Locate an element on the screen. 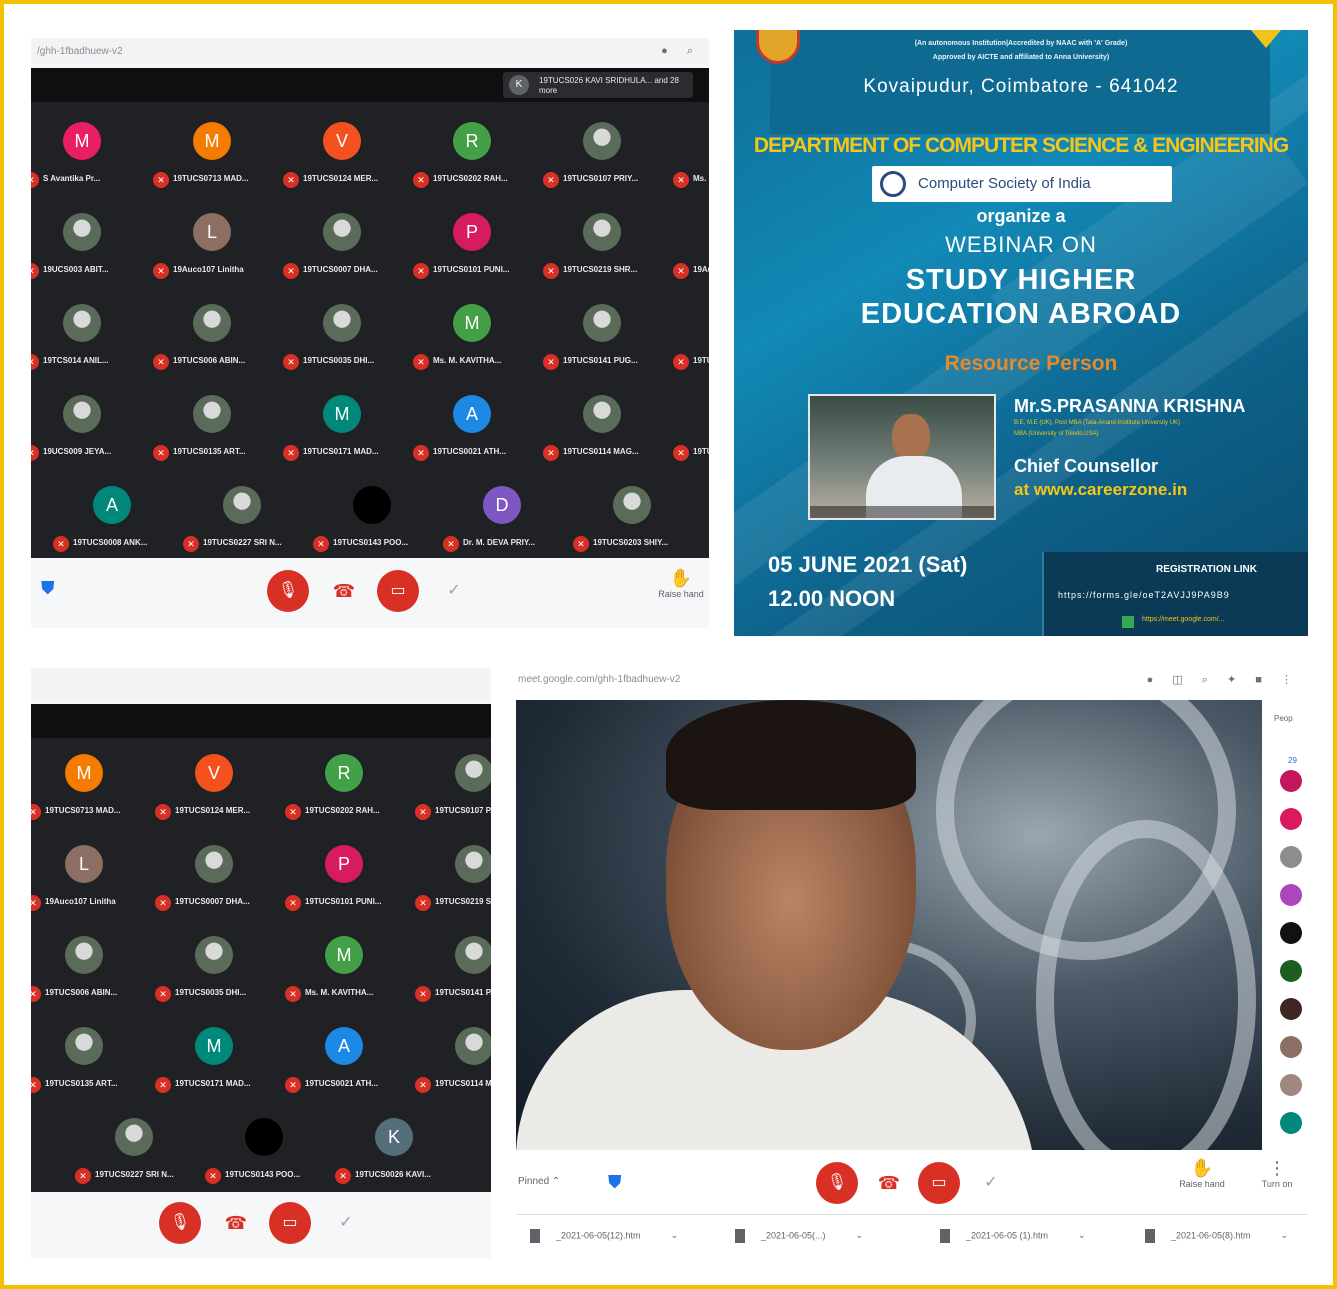 This screenshot has width=1337, height=1289. download-item: _2021-06-05(8).htm ⌄ is located at coordinates (1216, 1239).